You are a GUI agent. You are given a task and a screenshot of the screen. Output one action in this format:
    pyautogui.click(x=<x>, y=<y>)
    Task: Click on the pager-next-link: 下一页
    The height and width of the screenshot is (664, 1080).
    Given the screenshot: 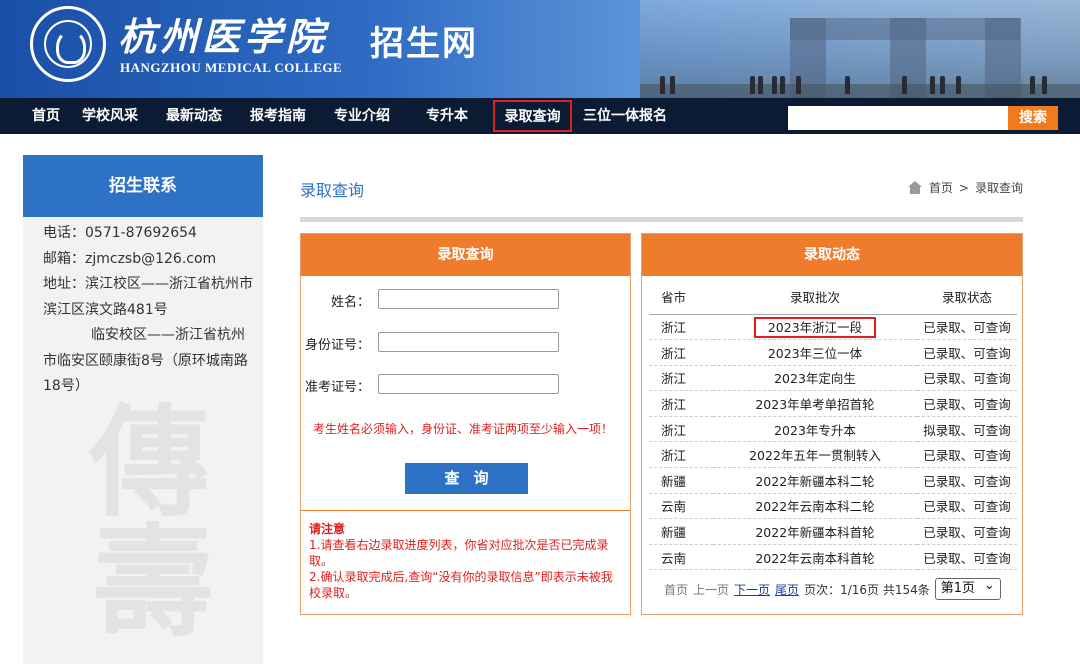 What is the action you would take?
    pyautogui.click(x=752, y=589)
    